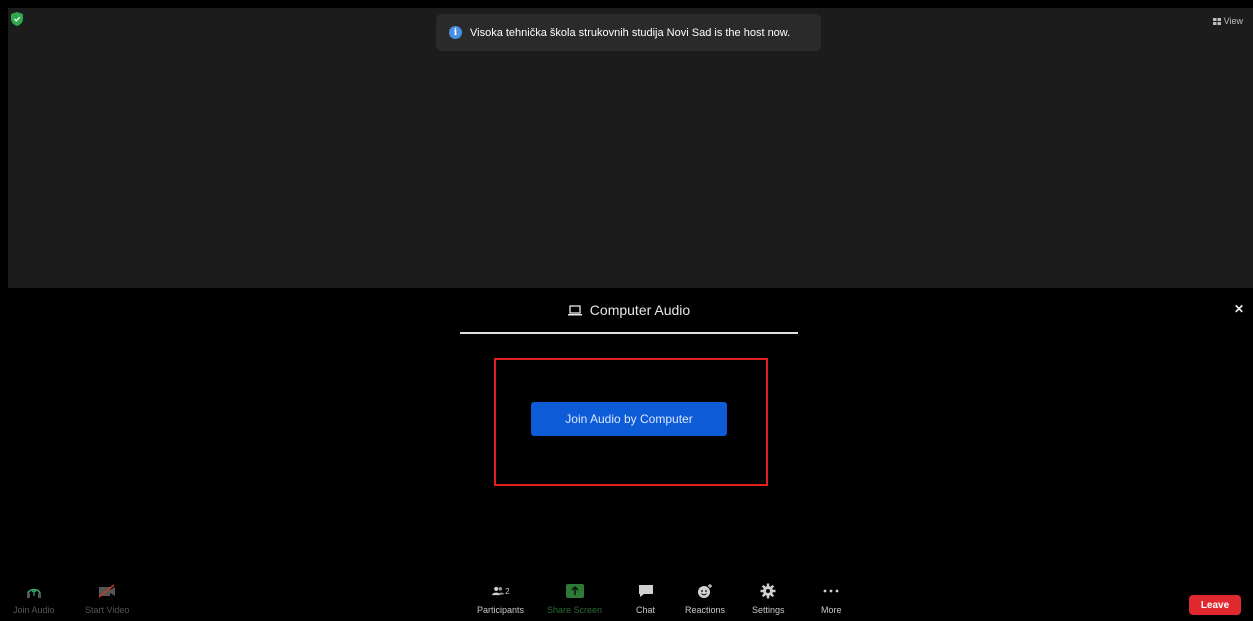 Image resolution: width=1253 pixels, height=621 pixels. What do you see at coordinates (646, 610) in the screenshot?
I see `chat-label: Chat` at bounding box center [646, 610].